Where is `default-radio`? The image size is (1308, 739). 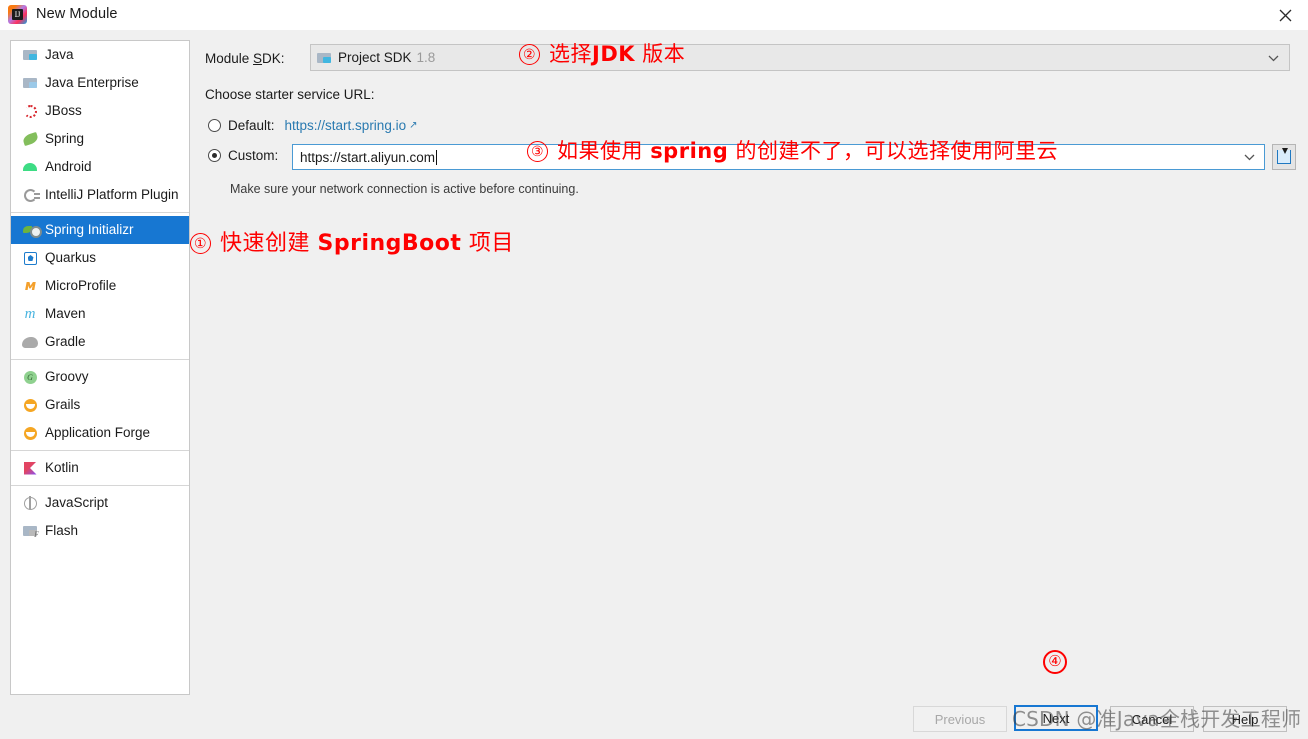
default-radio is located at coordinates (214, 125).